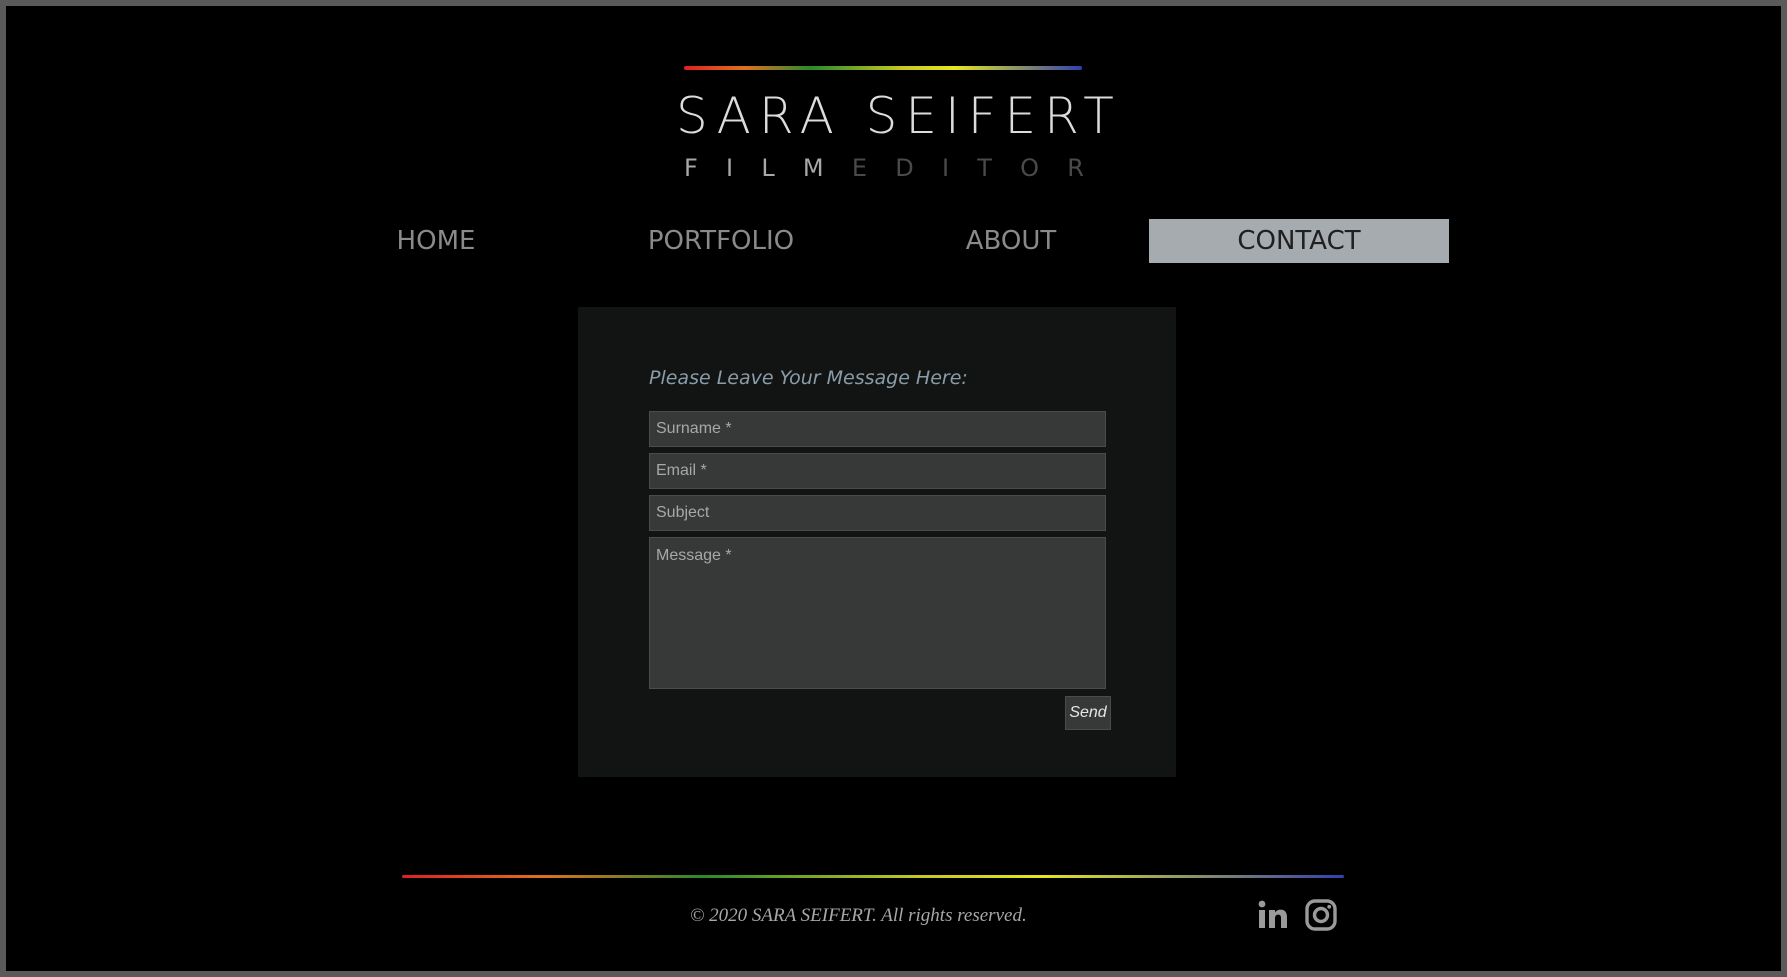 Image resolution: width=1787 pixels, height=977 pixels. Describe the element at coordinates (904, 168) in the screenshot. I see `logo-subtitle-letter: D` at that location.